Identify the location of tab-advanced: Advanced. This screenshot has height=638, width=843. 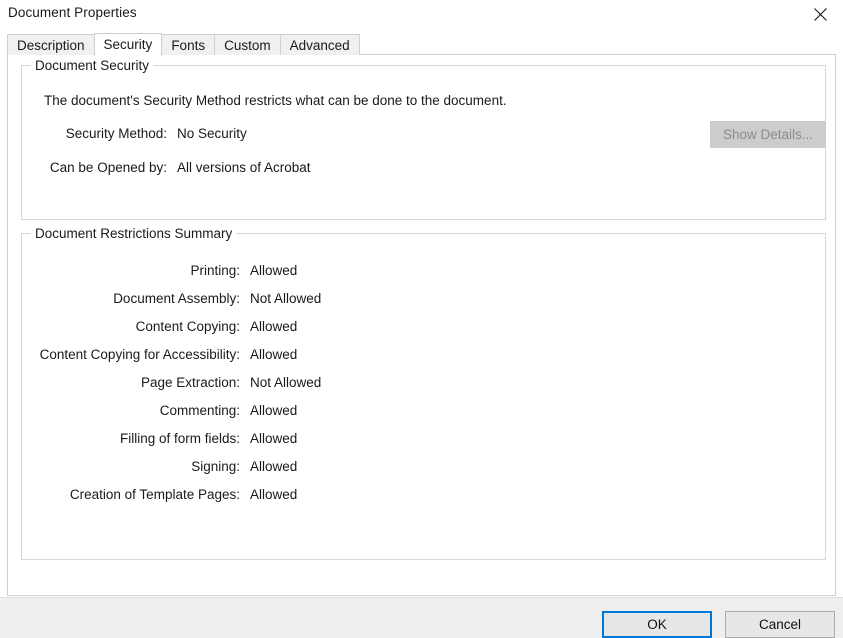
(319, 44).